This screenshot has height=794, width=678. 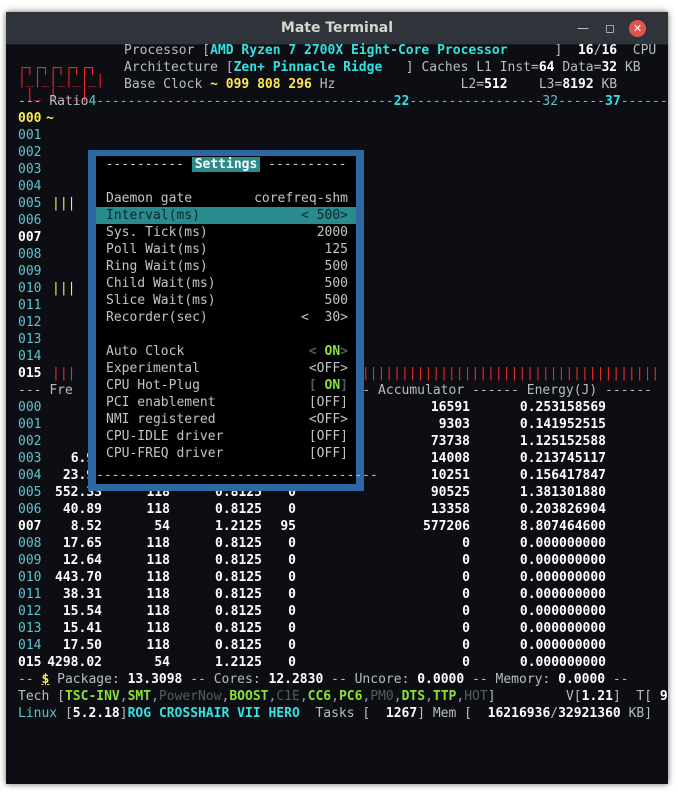 What do you see at coordinates (30, 407) in the screenshot?
I see `row-core-id: 000` at bounding box center [30, 407].